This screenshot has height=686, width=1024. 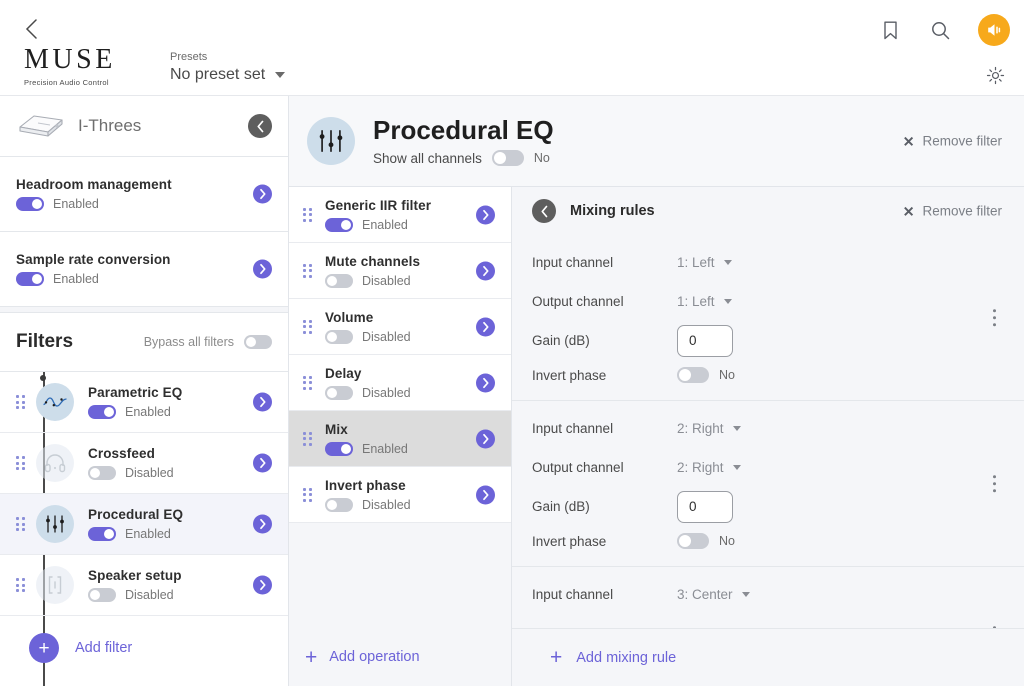 I want to click on filter-title: Parametric EQ, so click(x=135, y=392).